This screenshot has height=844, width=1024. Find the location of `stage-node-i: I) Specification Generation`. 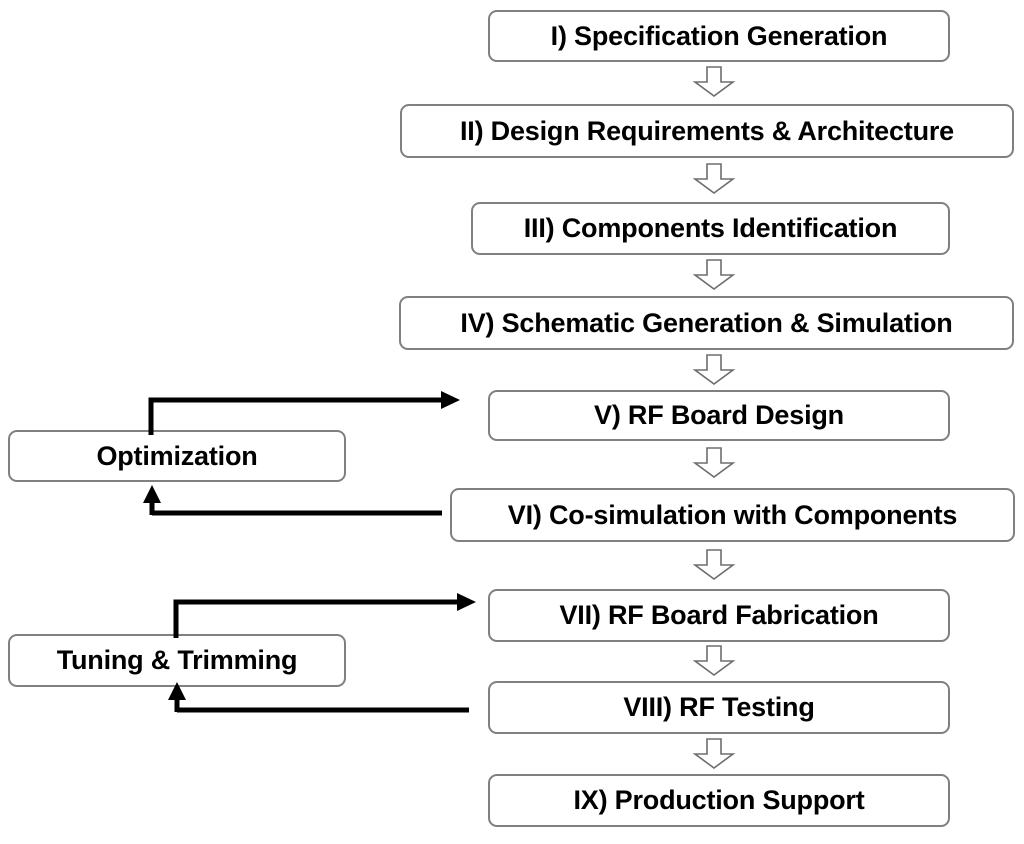

stage-node-i: I) Specification Generation is located at coordinates (719, 36).